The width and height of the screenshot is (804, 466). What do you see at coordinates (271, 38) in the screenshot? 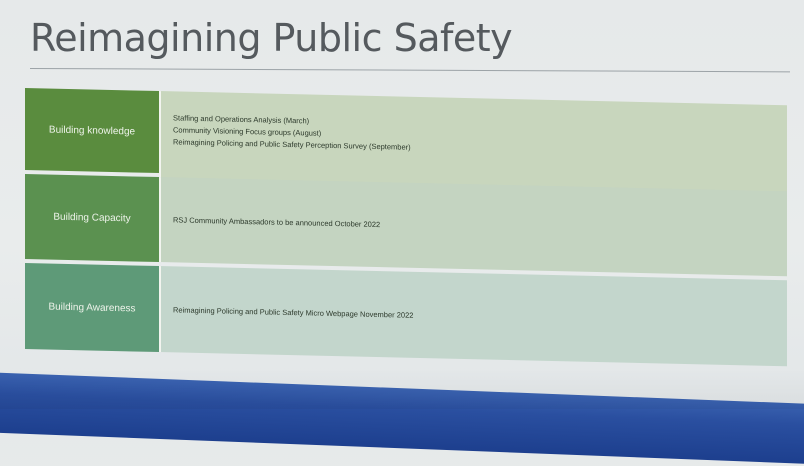
I see `slide-title: Reimagining Public Safety` at bounding box center [271, 38].